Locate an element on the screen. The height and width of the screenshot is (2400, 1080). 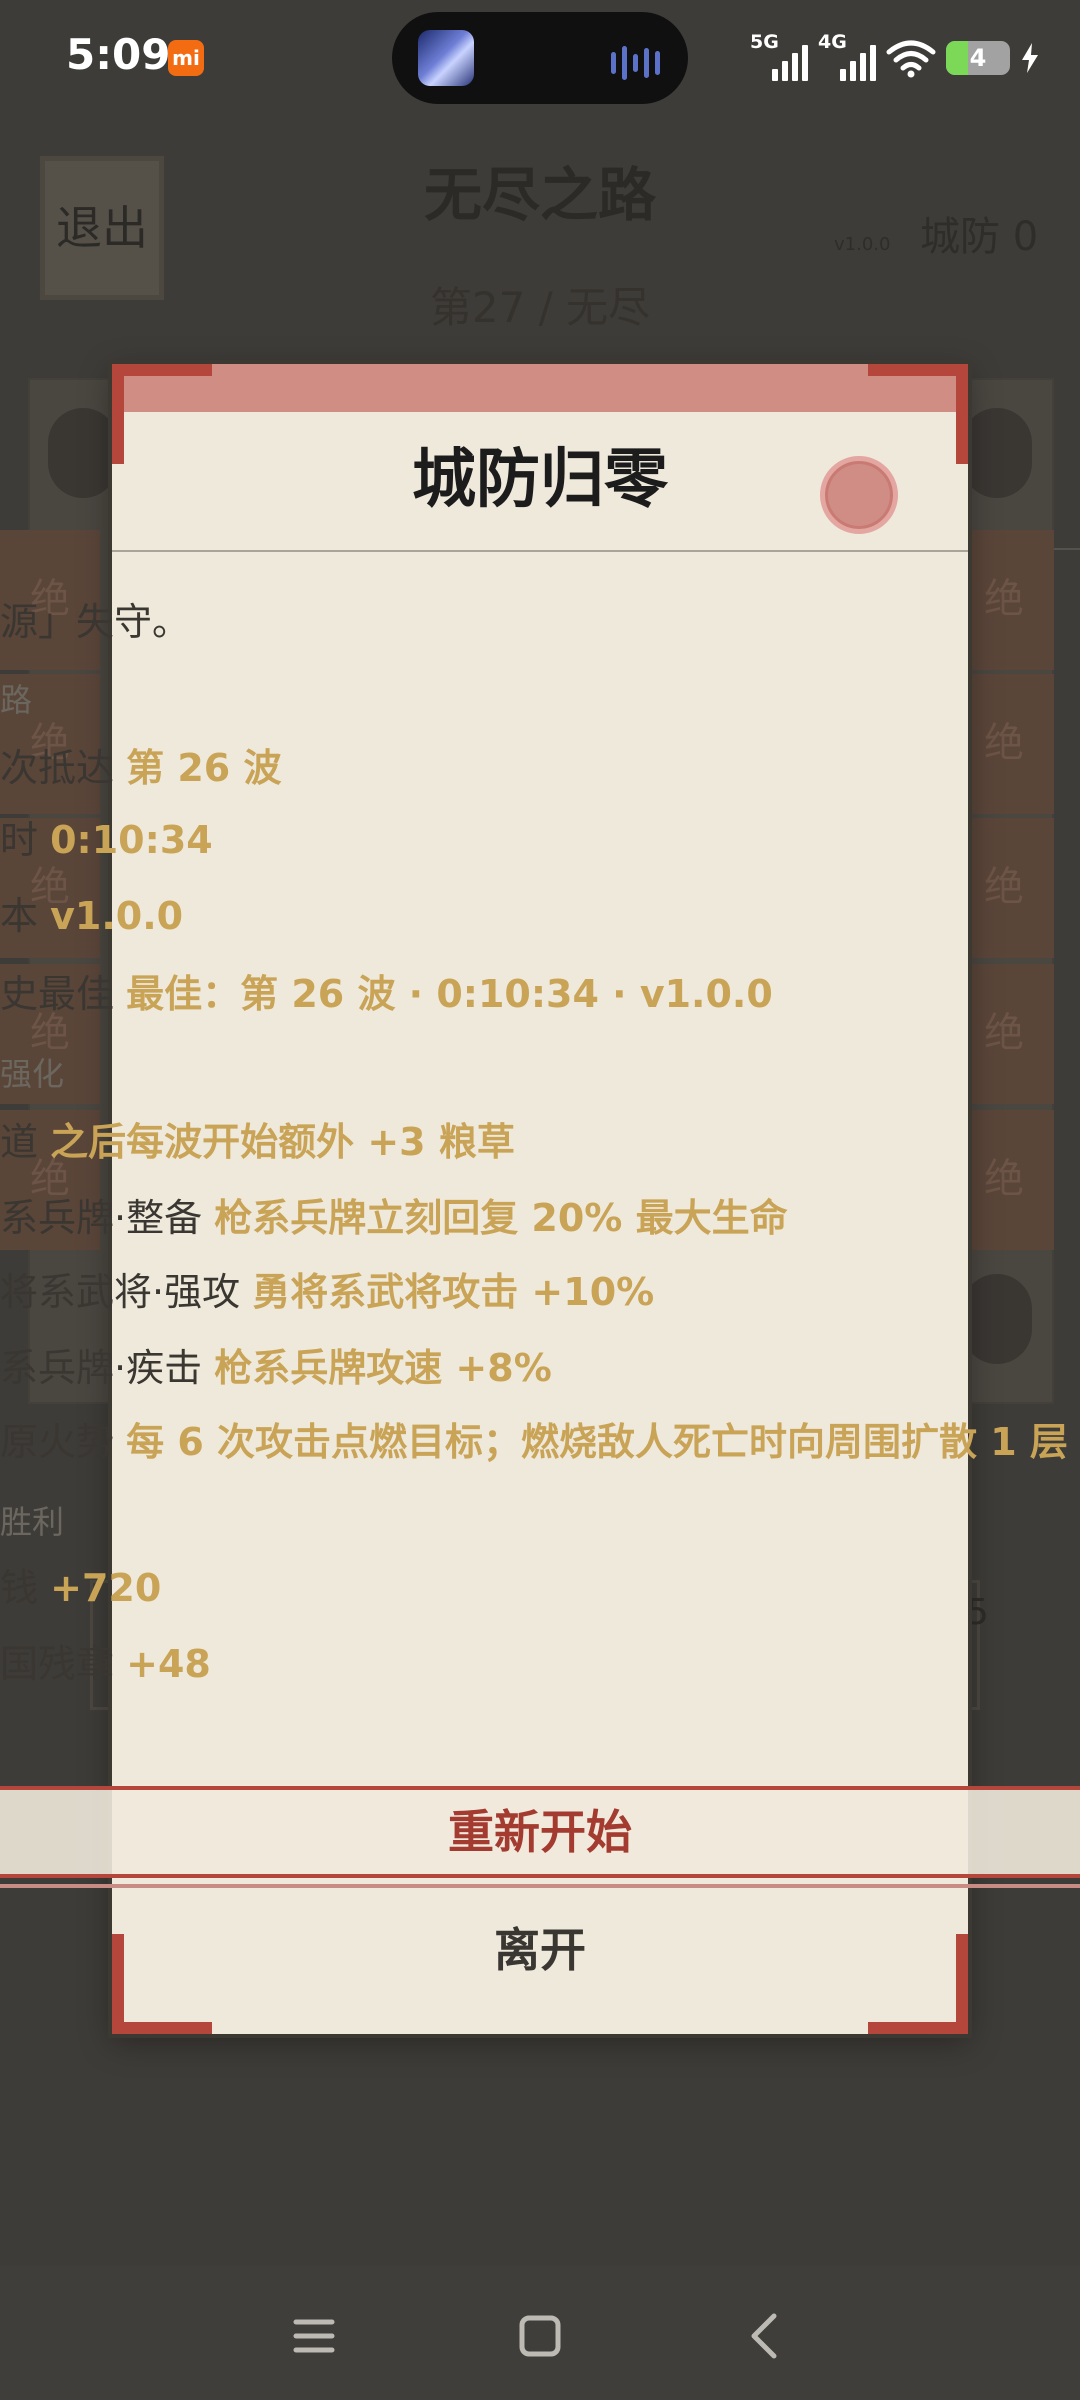
upgrade-row: 原火势 每 6 次攻击点燃目标；燃烧敌人死亡时向周围扩散 1 层 is located at coordinates (534, 1442).